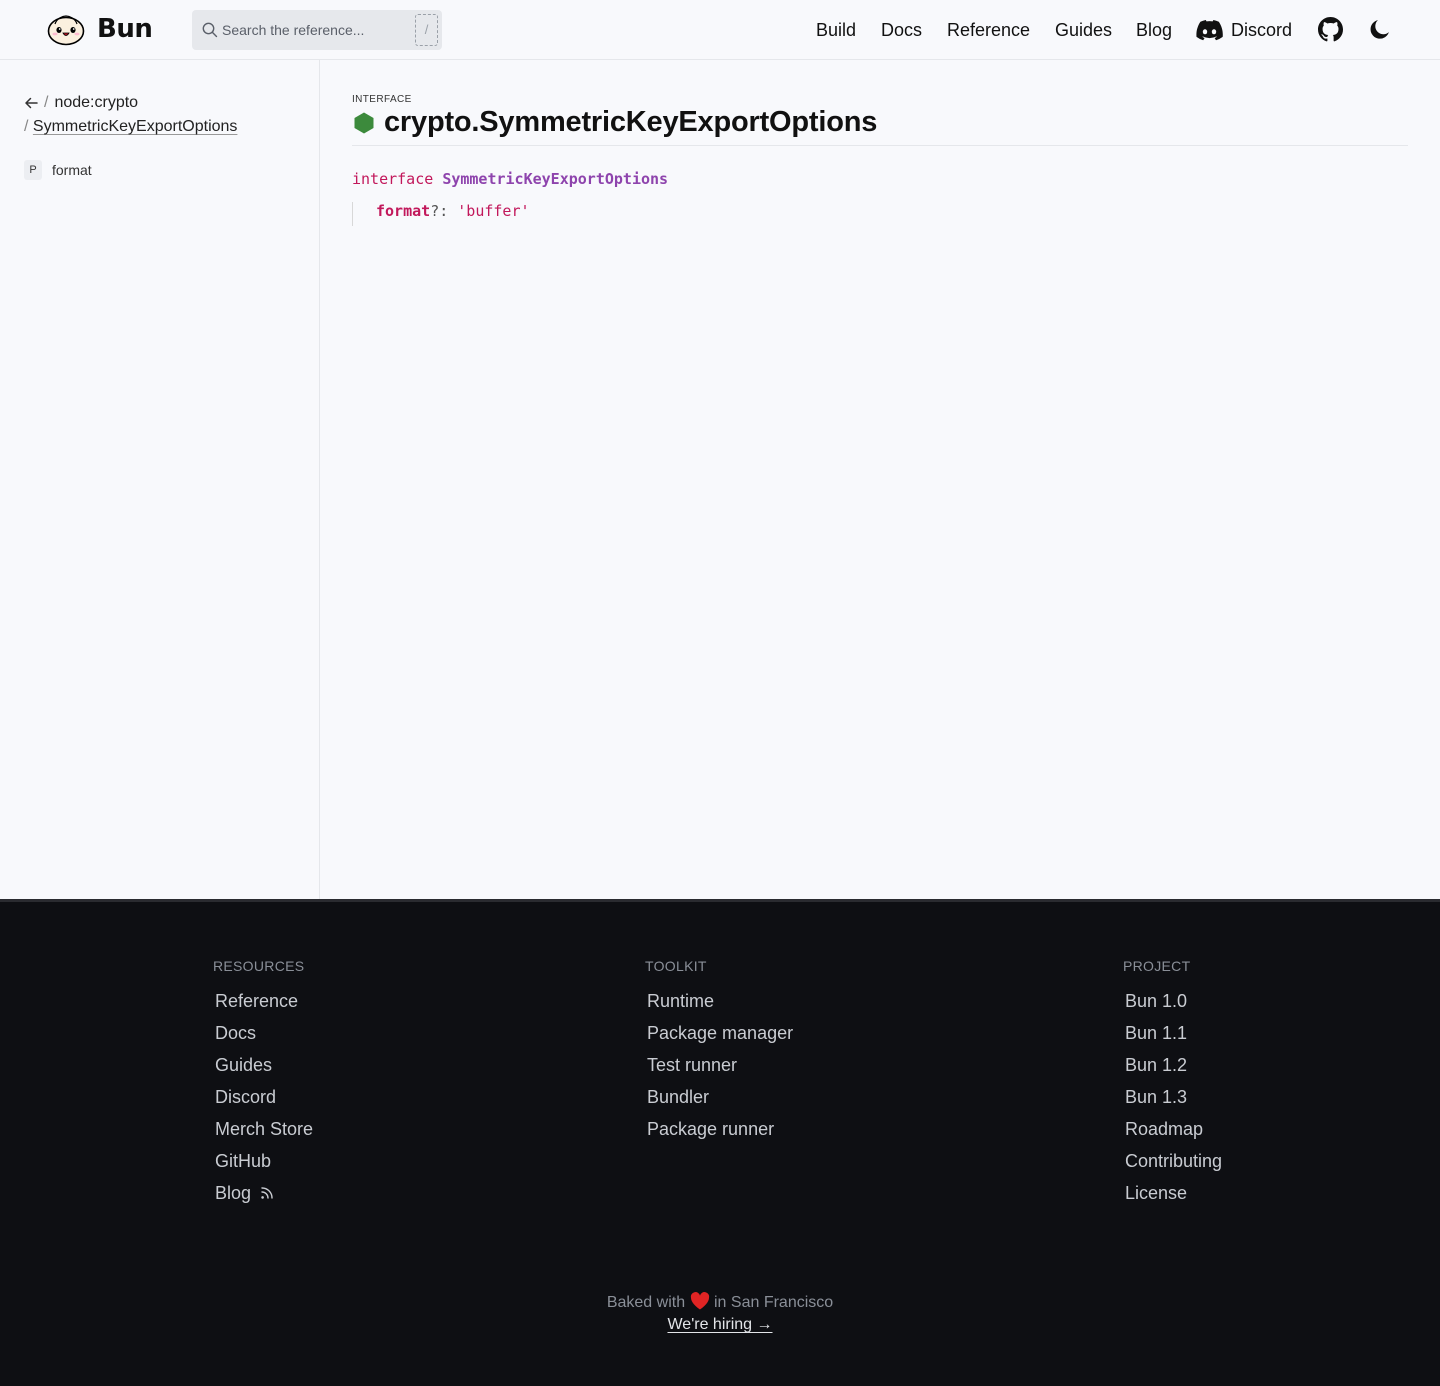  I want to click on code-property-line: format?: 'buffer', so click(441, 214).